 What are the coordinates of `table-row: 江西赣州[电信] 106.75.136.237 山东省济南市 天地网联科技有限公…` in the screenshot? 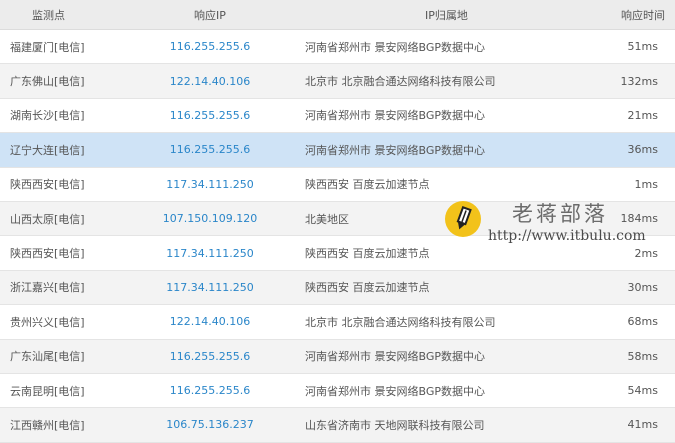 It's located at (337, 425).